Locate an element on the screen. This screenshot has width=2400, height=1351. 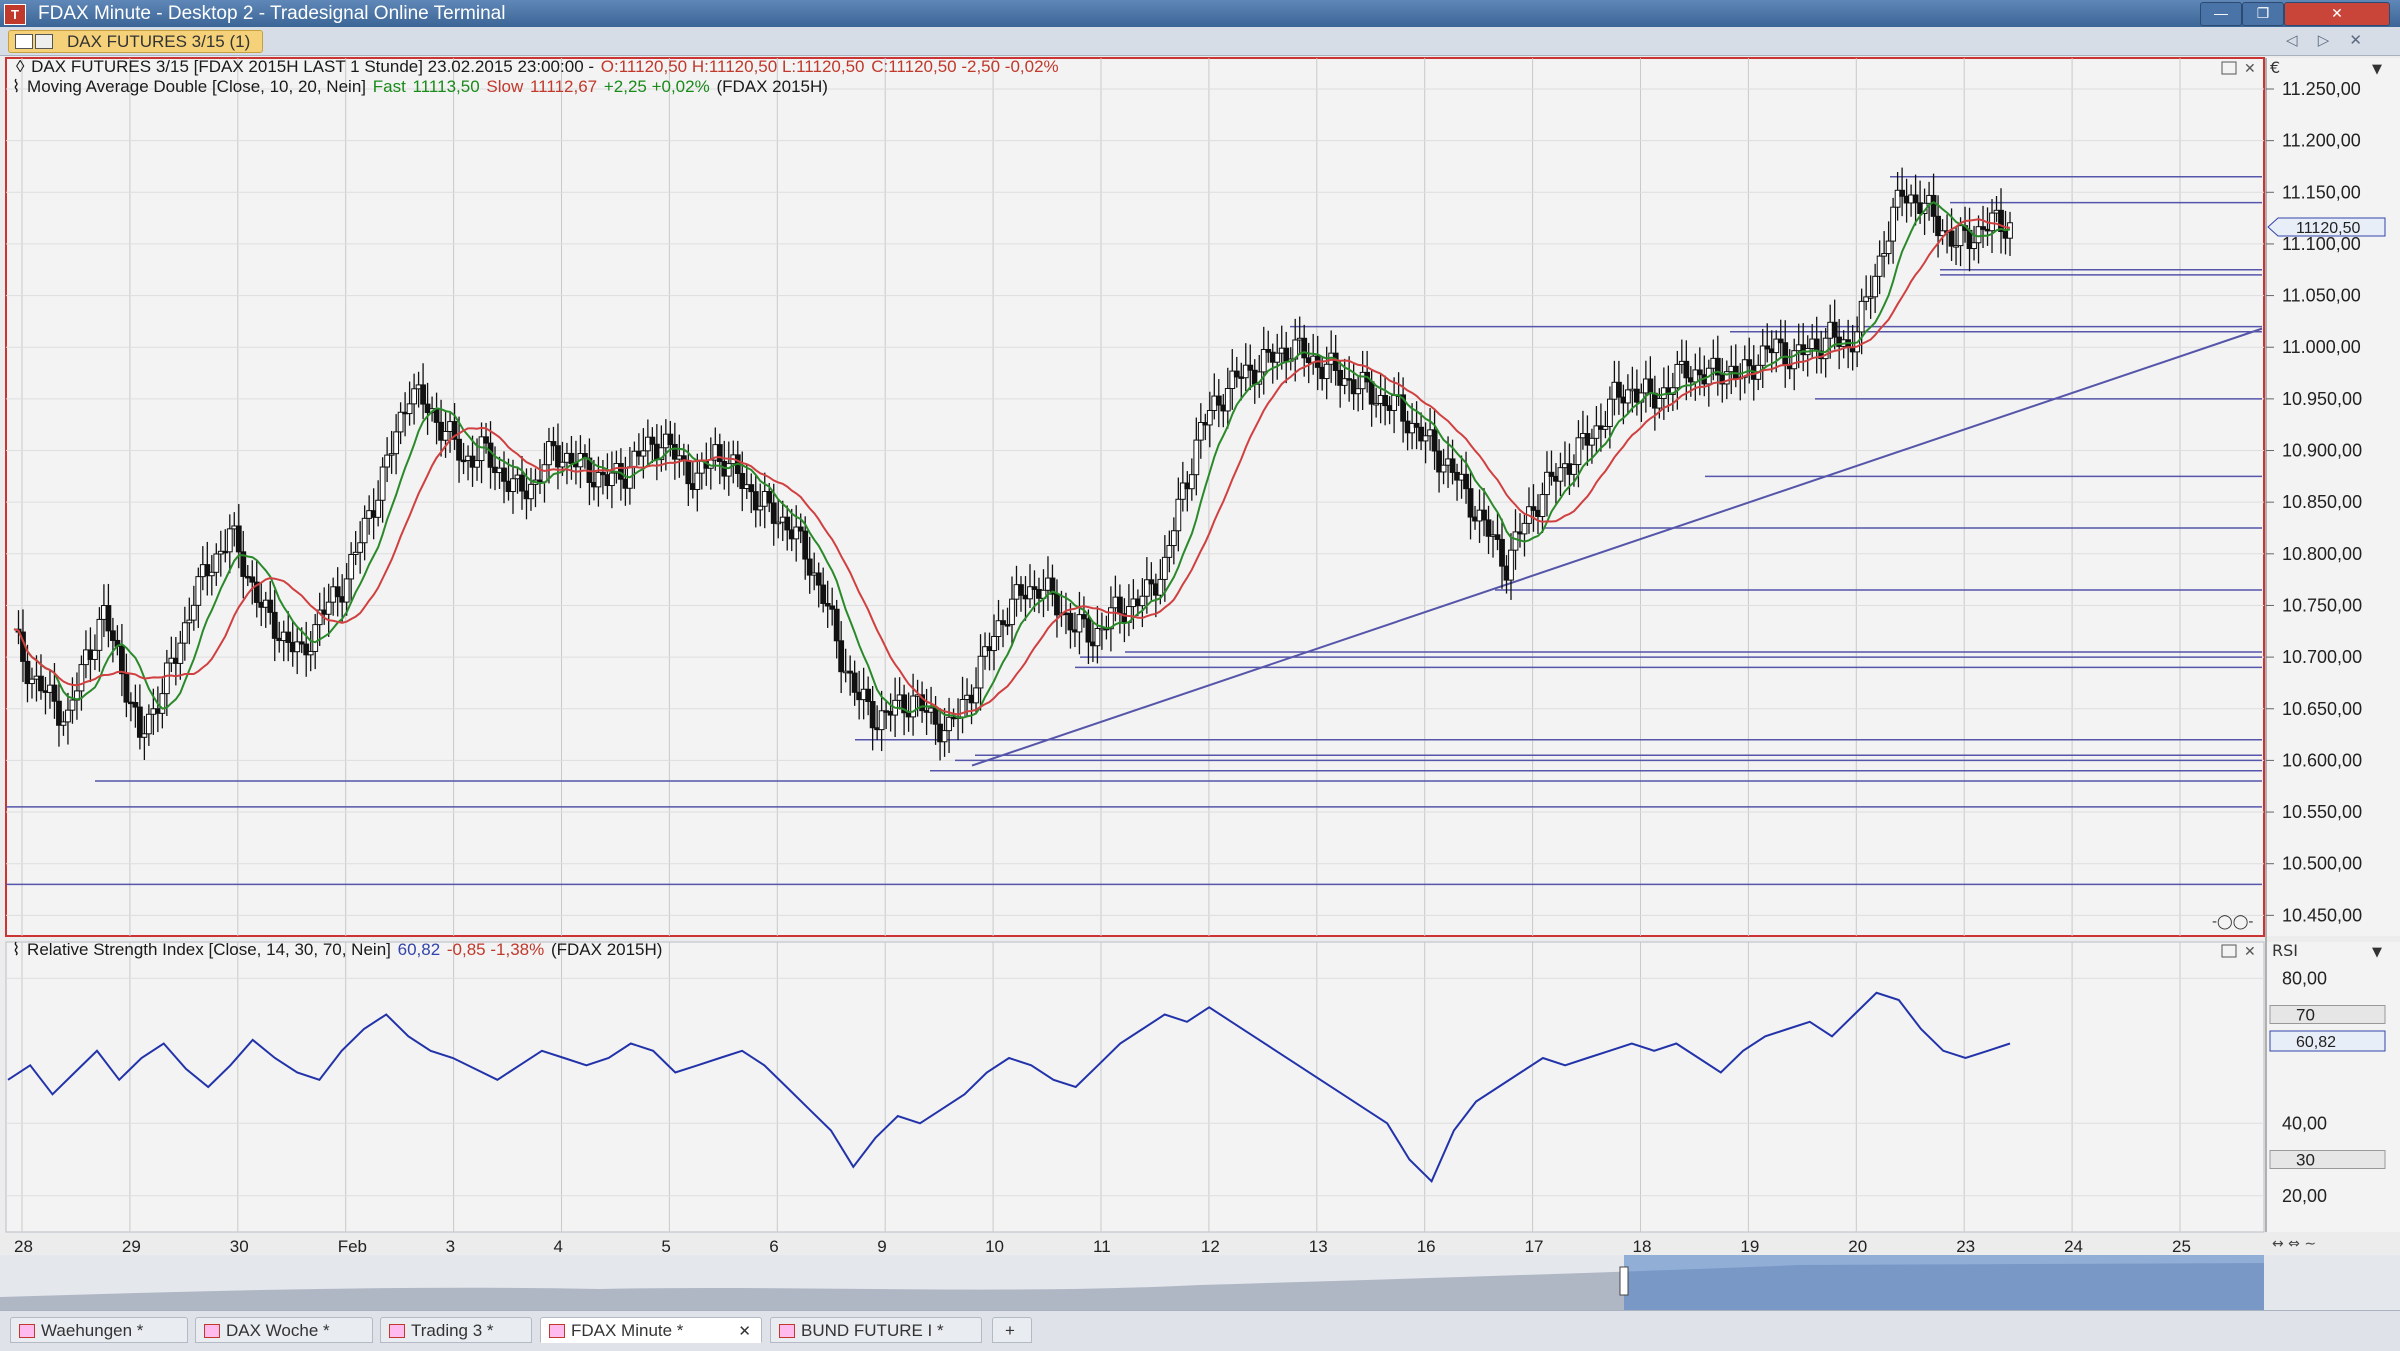
time-axis-label: 28 is located at coordinates (23, 1246).